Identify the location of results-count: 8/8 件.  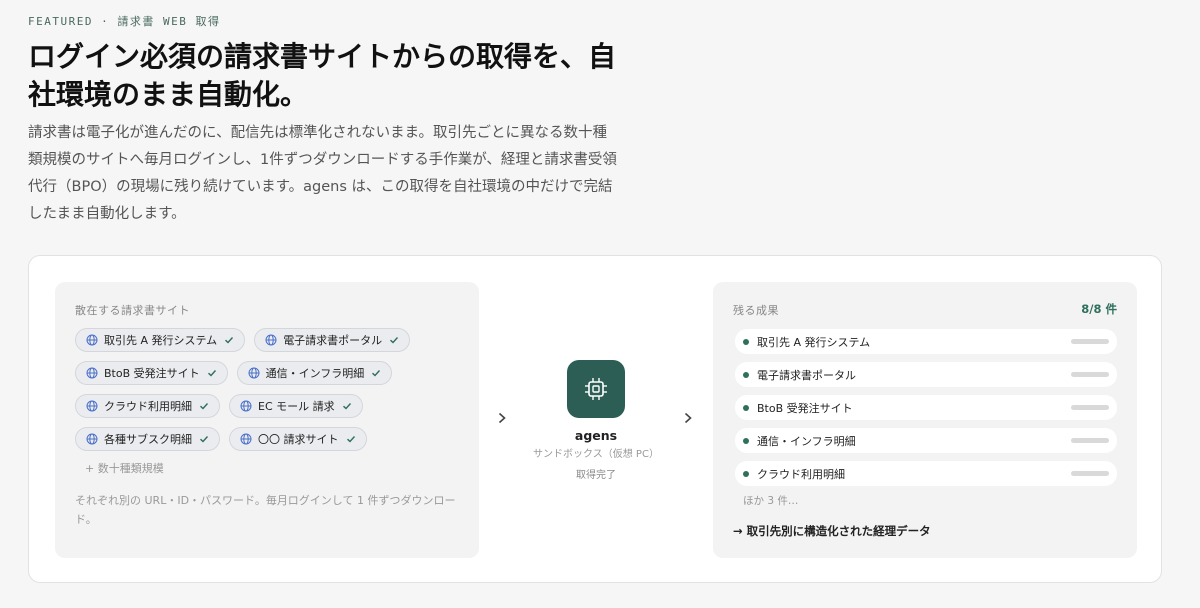
(1099, 309).